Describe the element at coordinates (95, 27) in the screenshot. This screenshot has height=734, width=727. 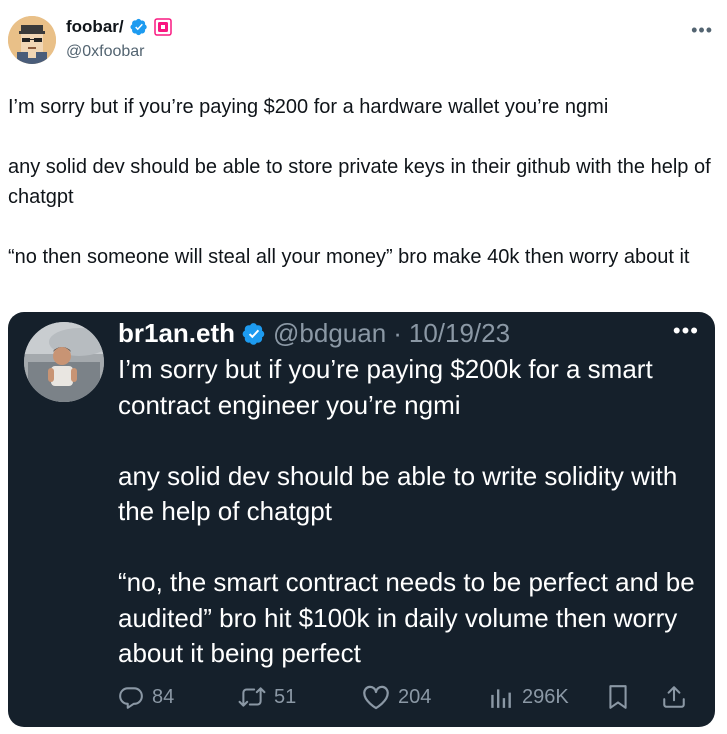
I see `author-display-name: foobar/` at that location.